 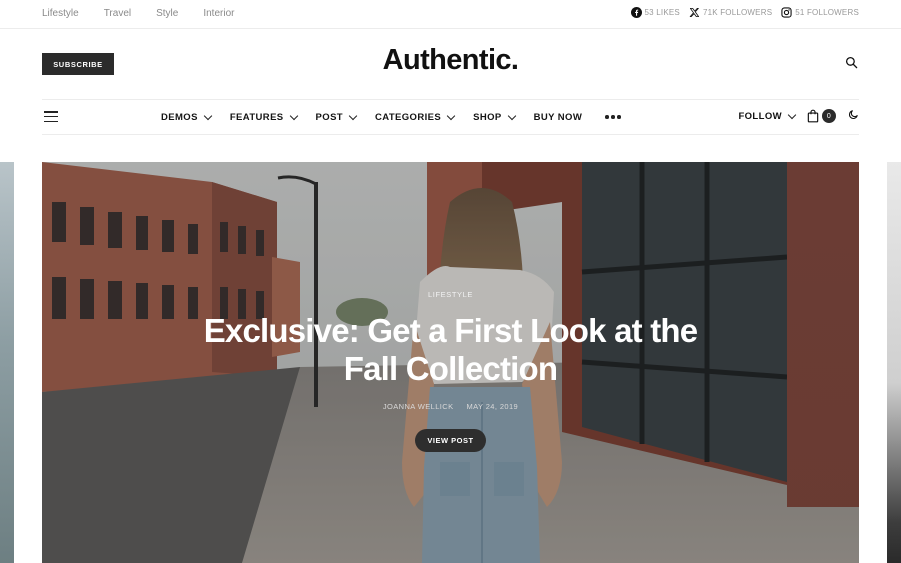 I want to click on nav-item-demos: DEMOS, so click(x=187, y=117).